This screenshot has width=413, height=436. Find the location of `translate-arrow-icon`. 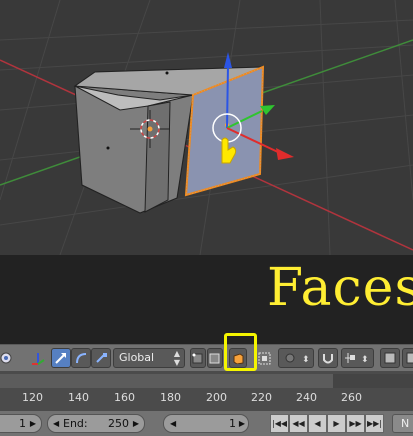

translate-arrow-icon is located at coordinates (61, 358).